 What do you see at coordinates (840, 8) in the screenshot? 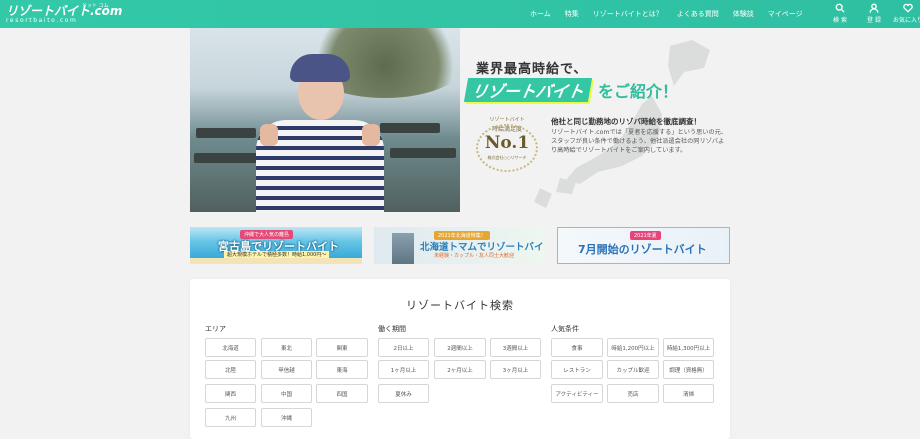
I see `search-icon` at bounding box center [840, 8].